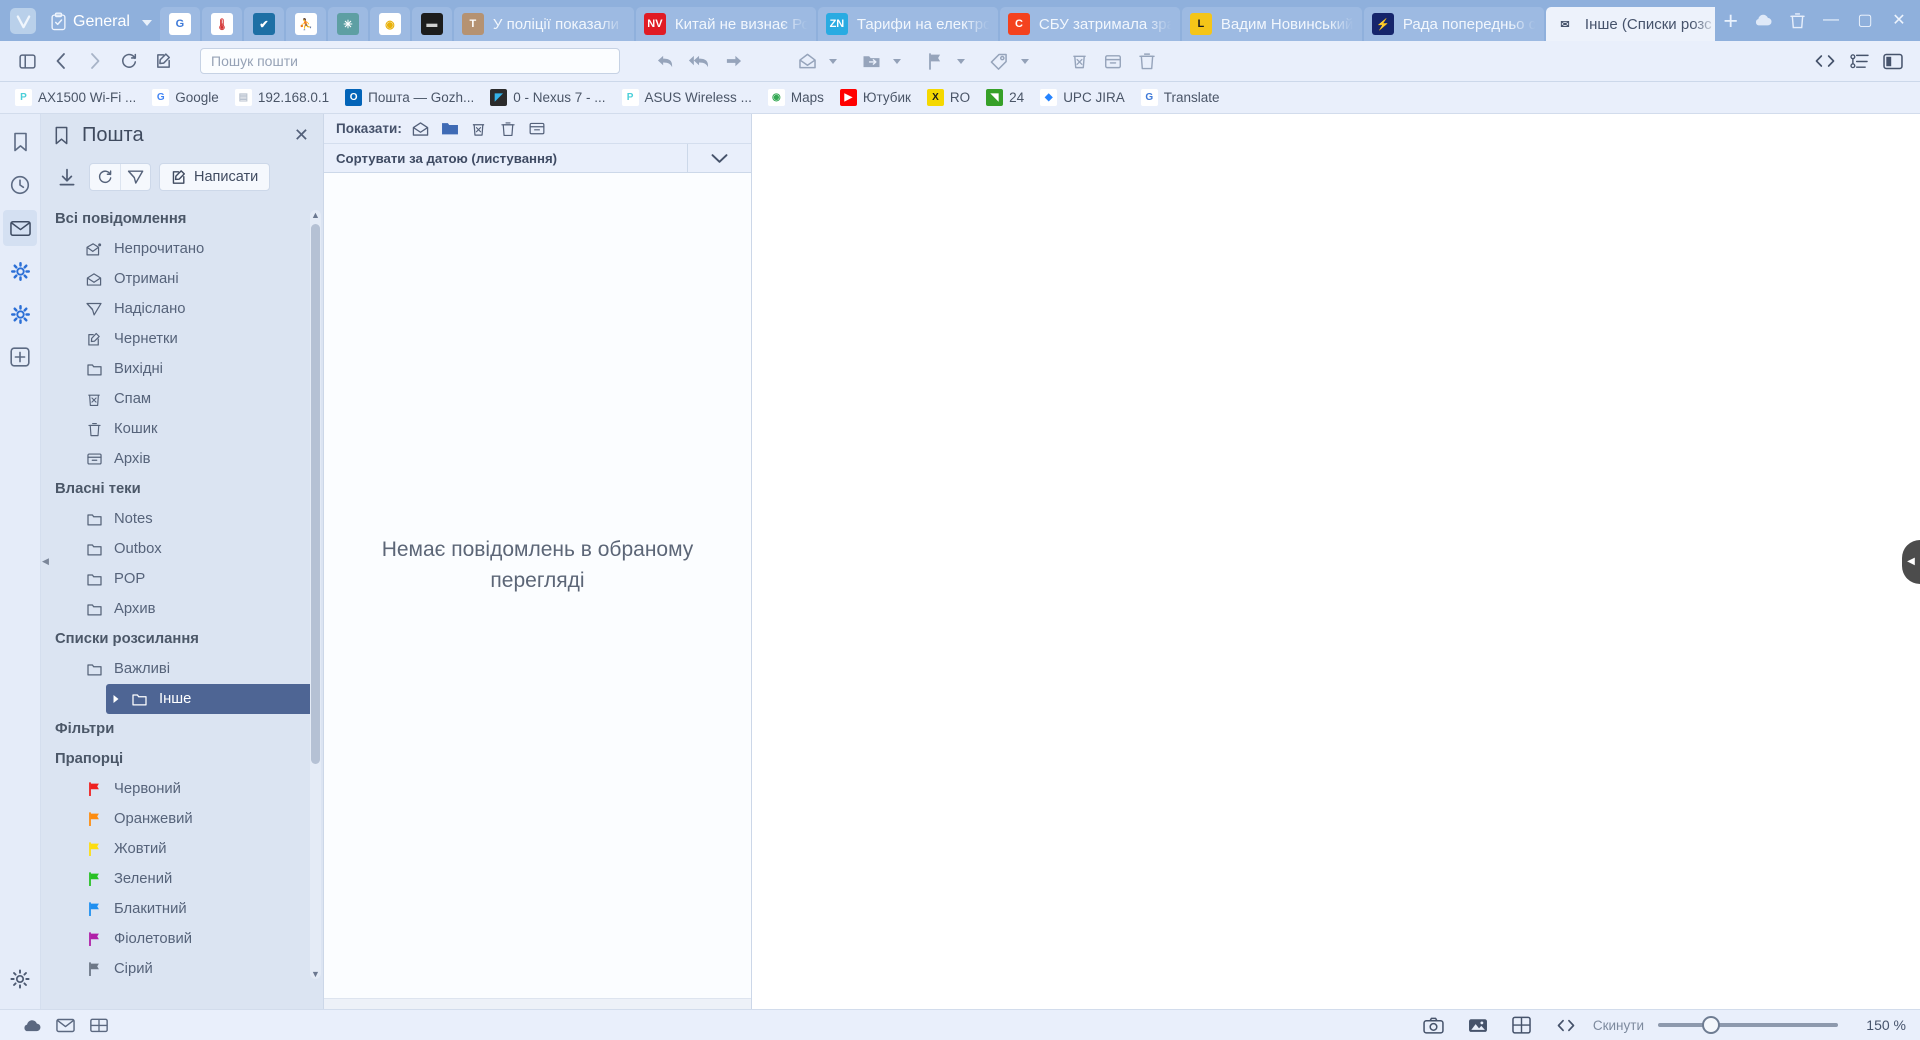 This screenshot has height=1040, width=1920. Describe the element at coordinates (282, 97) in the screenshot. I see `bookmark-item: ▤ 192.168.0.1` at that location.